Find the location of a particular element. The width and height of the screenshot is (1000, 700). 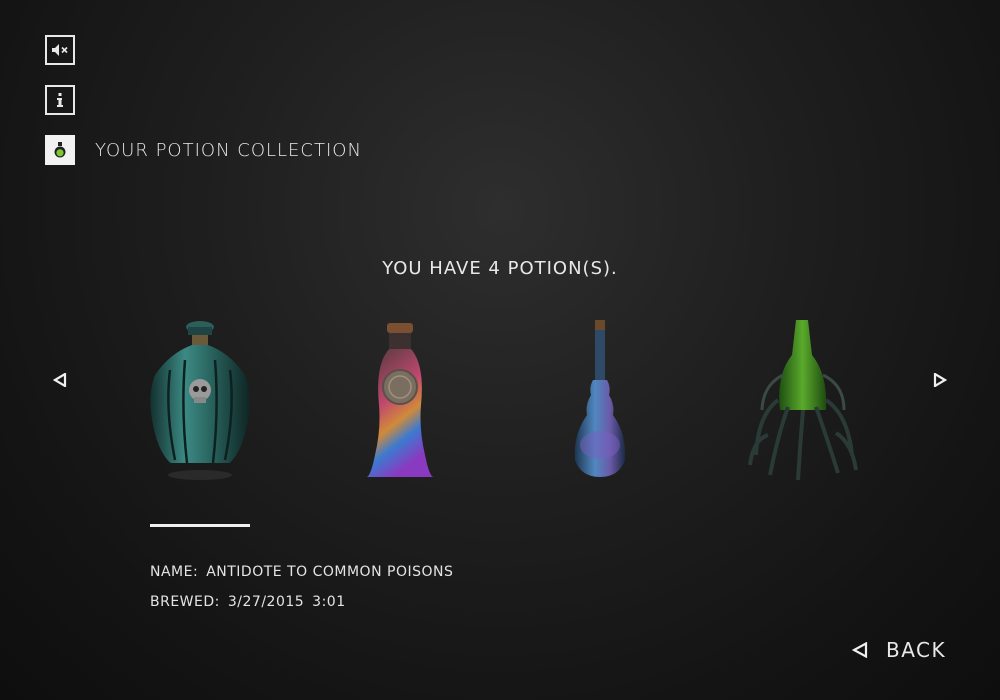

name-label: NAME: is located at coordinates (174, 572).